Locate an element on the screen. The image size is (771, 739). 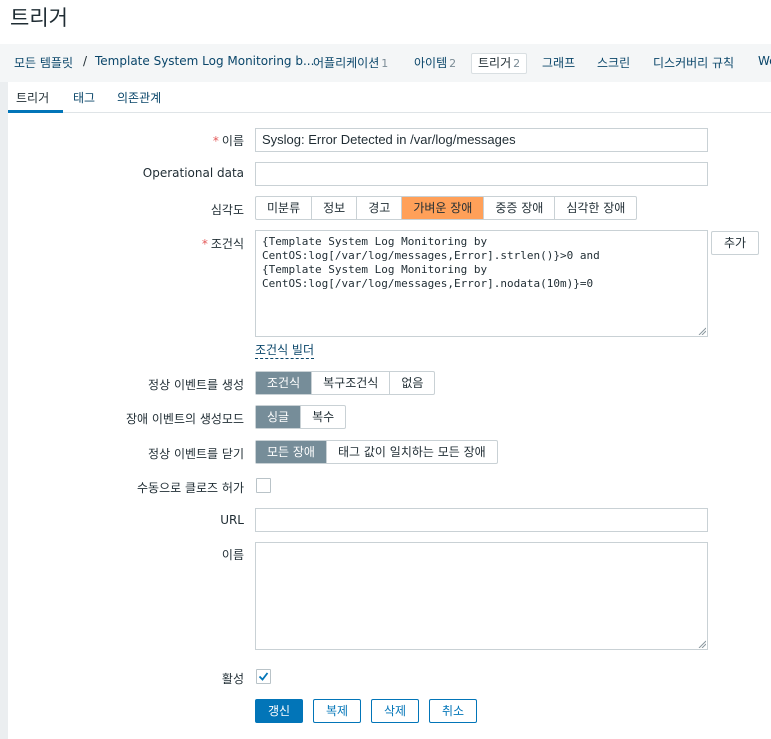
tab-trigger: 트리거 is located at coordinates (32, 97).